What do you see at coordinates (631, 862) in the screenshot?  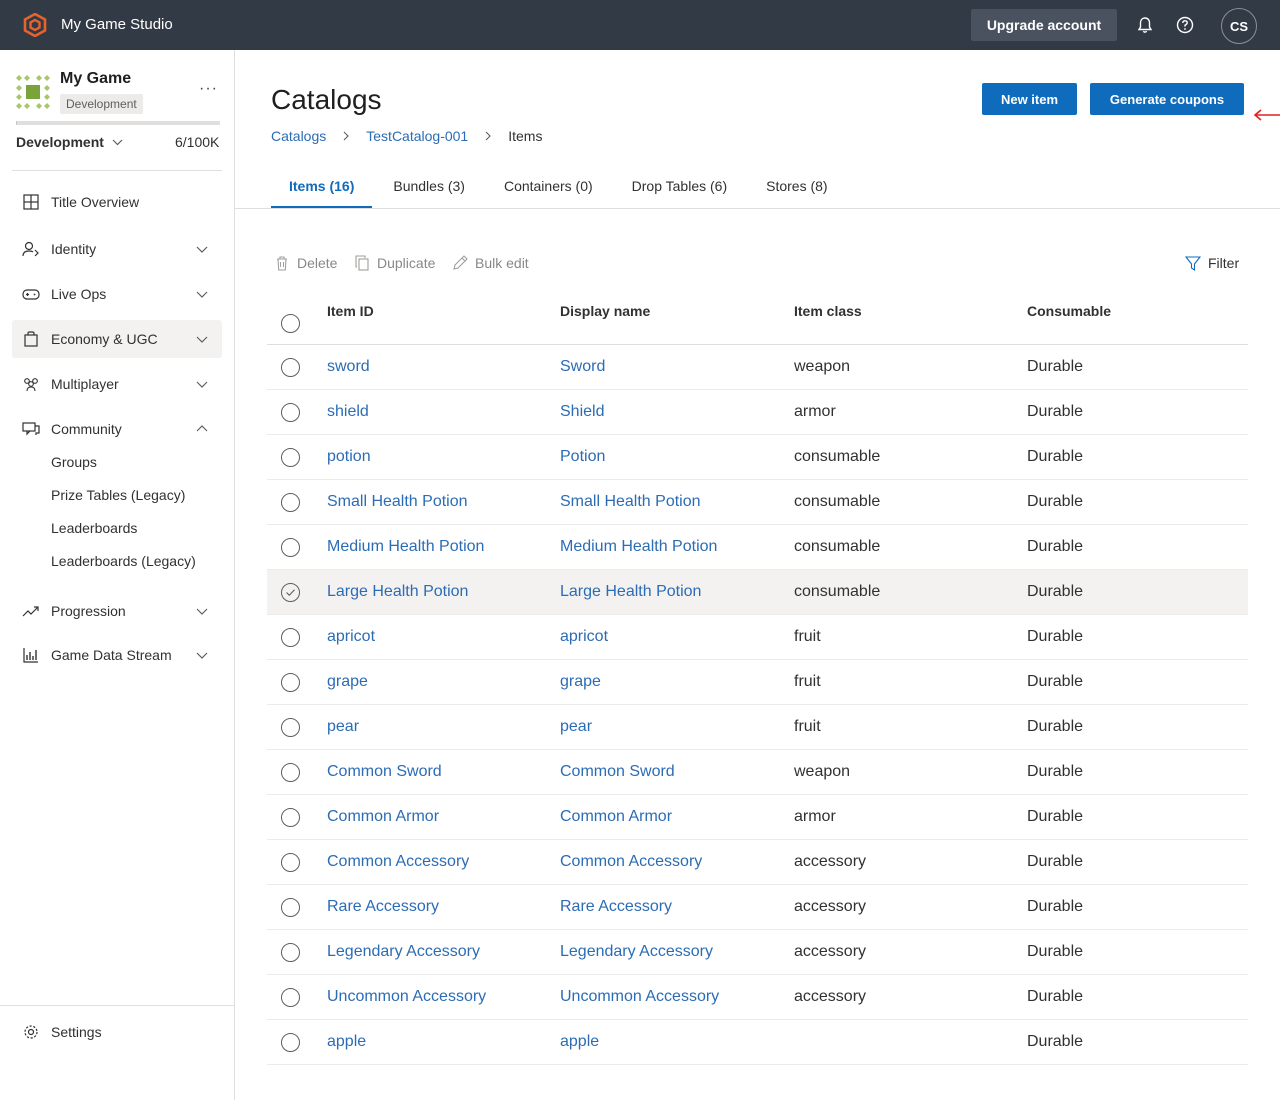 I see `display-name-link: Common Accessory` at bounding box center [631, 862].